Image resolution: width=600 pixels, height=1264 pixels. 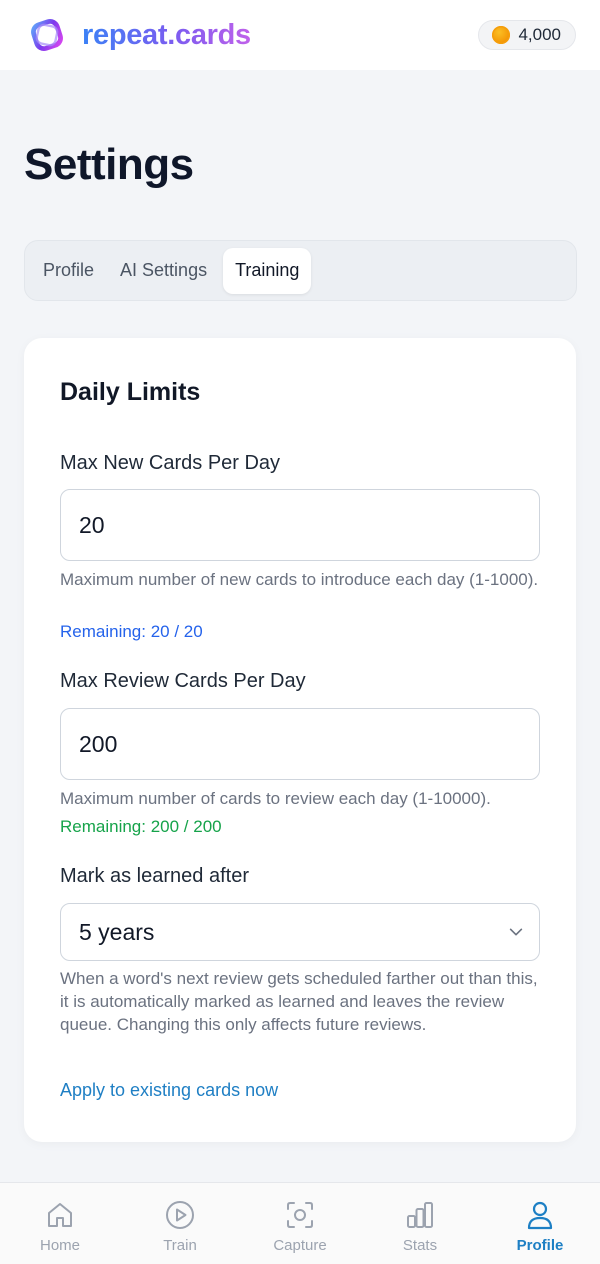 I want to click on home-icon, so click(x=60, y=1215).